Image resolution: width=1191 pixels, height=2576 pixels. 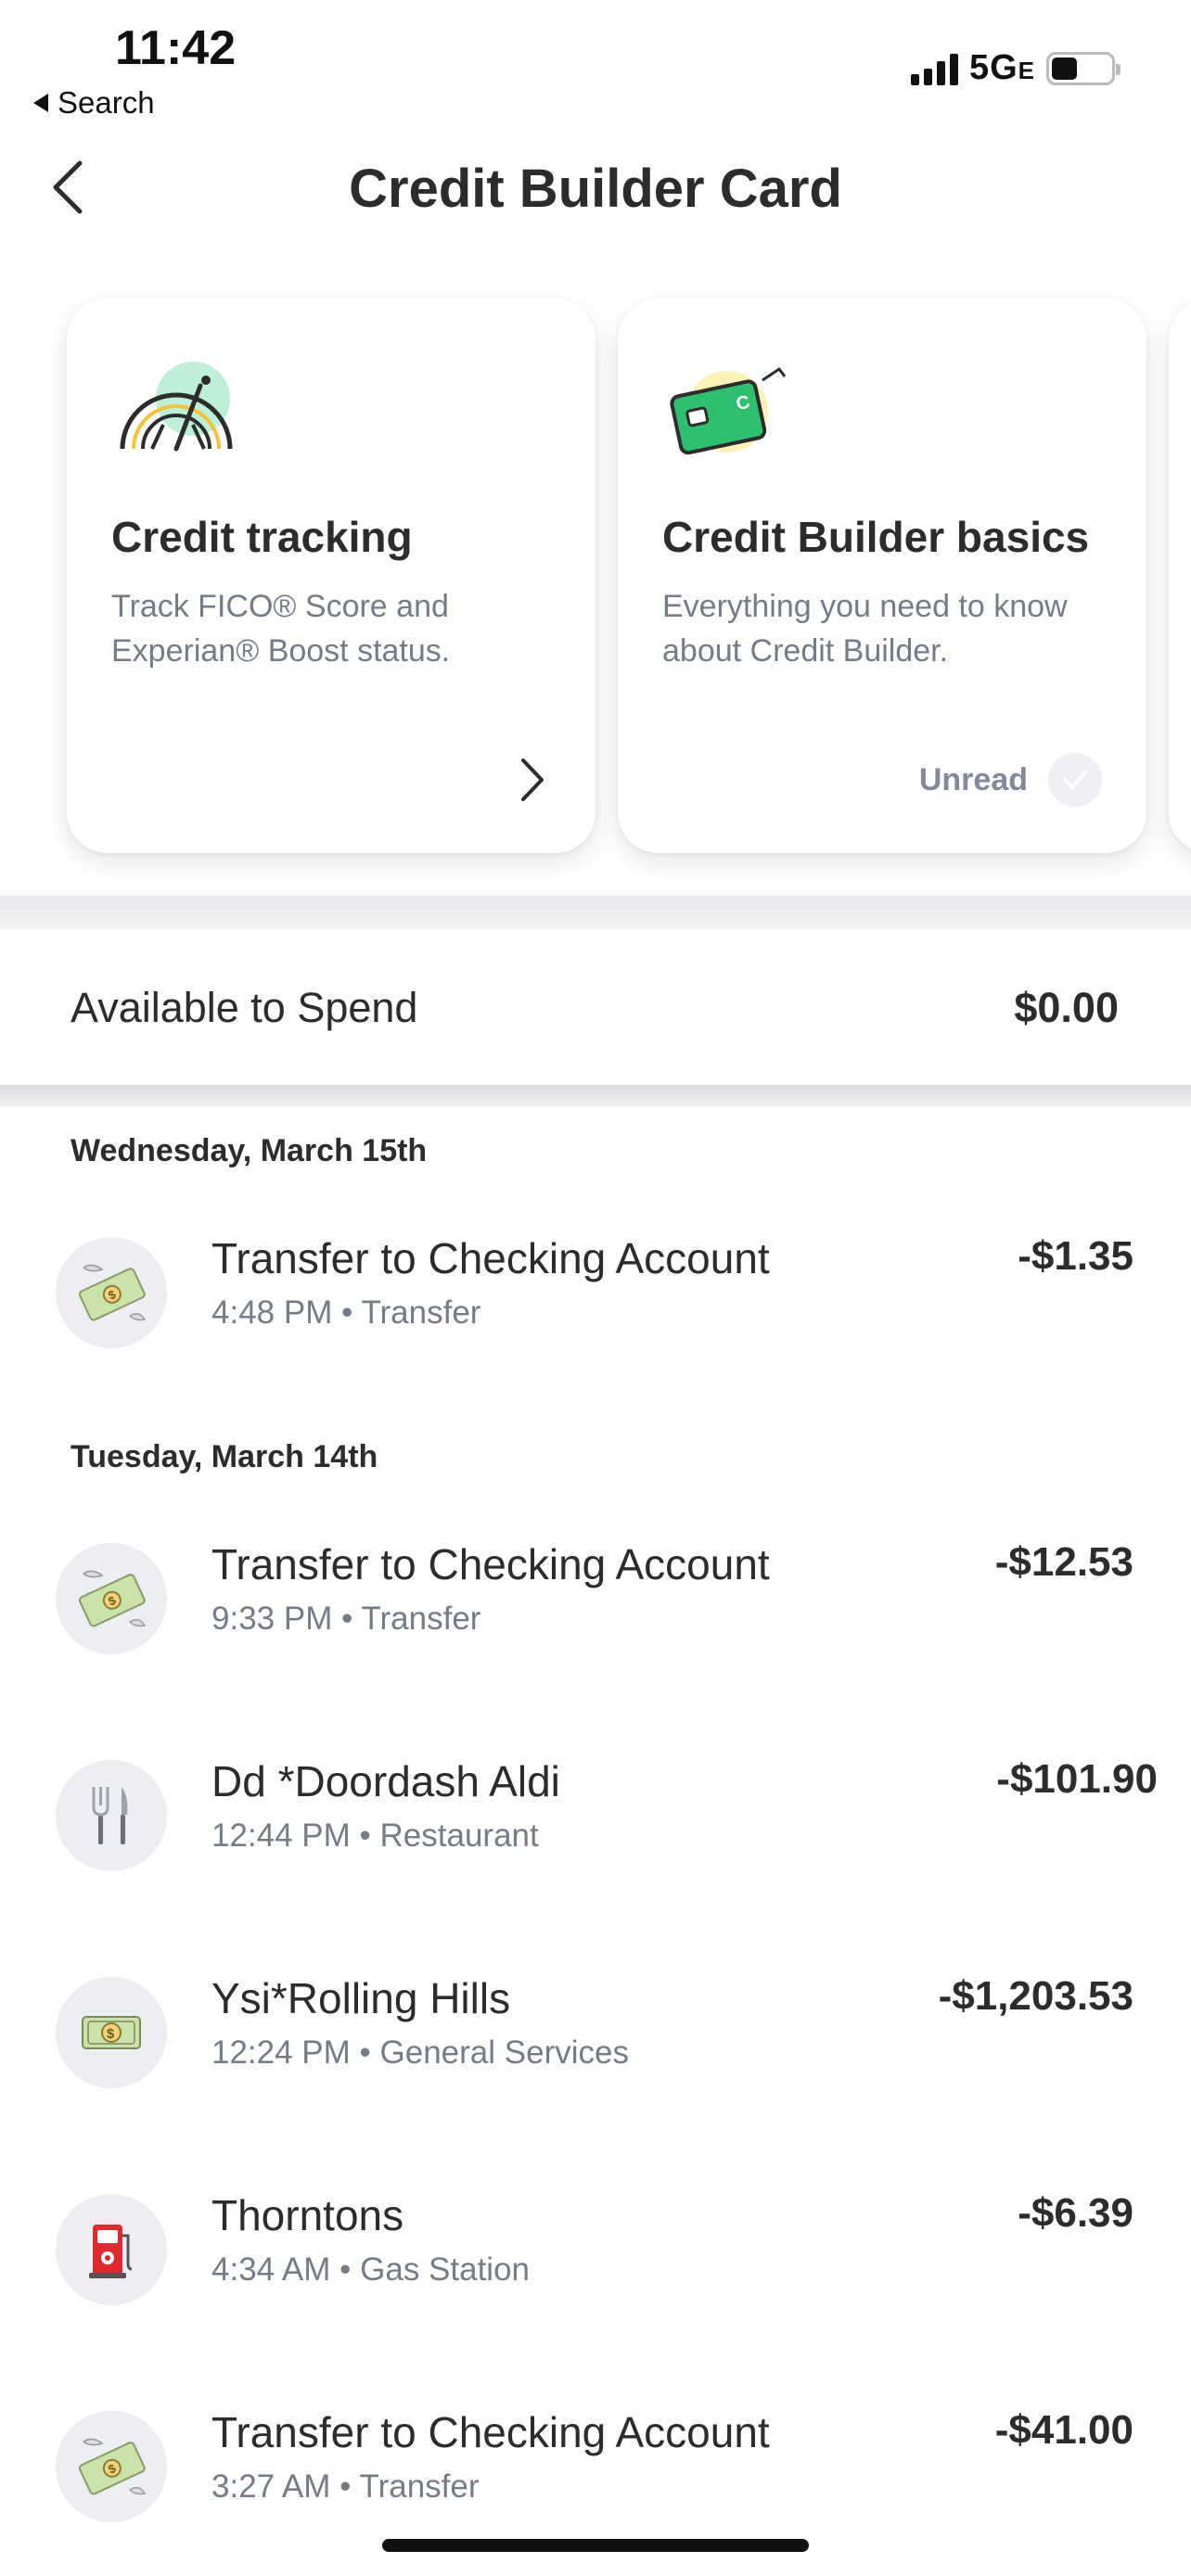 I want to click on available-amount: $0.00, so click(x=1066, y=1008).